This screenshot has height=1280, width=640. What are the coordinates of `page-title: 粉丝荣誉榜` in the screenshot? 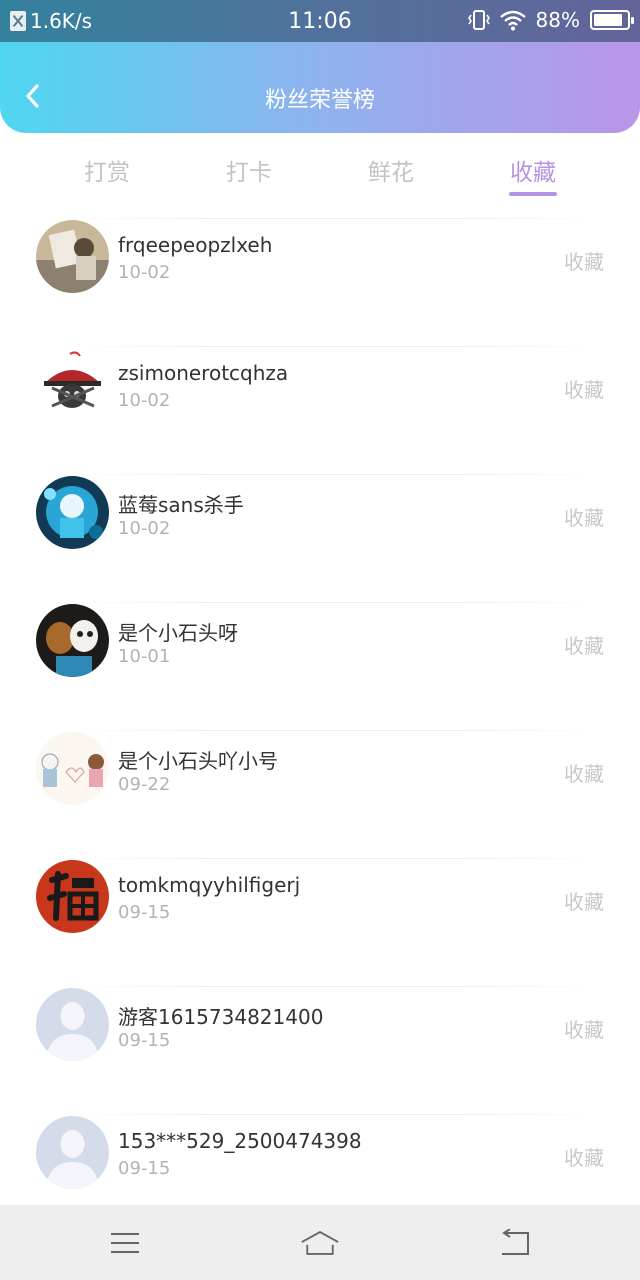 It's located at (319, 100).